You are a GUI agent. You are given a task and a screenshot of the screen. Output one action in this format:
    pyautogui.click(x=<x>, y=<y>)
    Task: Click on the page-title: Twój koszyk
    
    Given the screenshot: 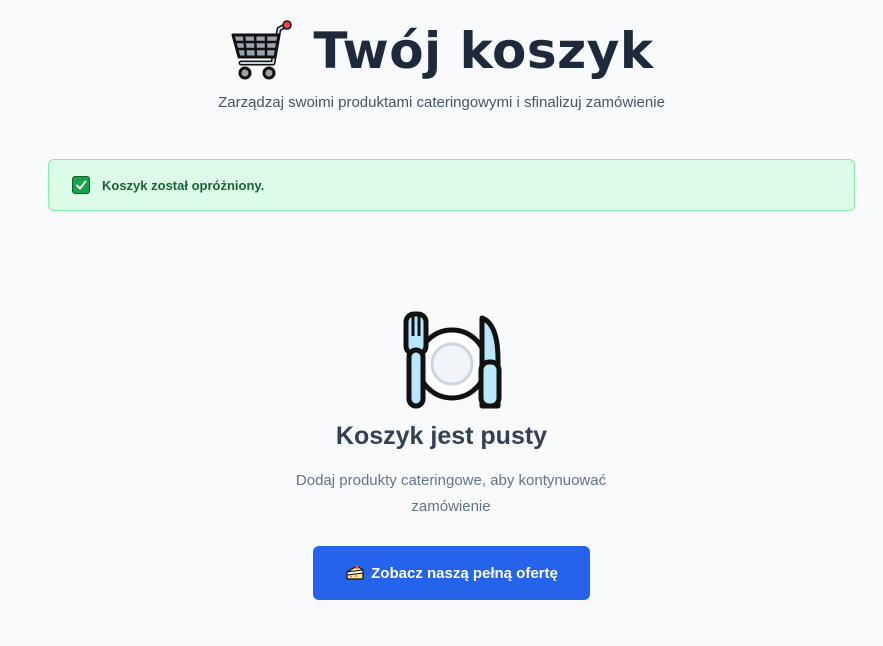 What is the action you would take?
    pyautogui.click(x=483, y=51)
    